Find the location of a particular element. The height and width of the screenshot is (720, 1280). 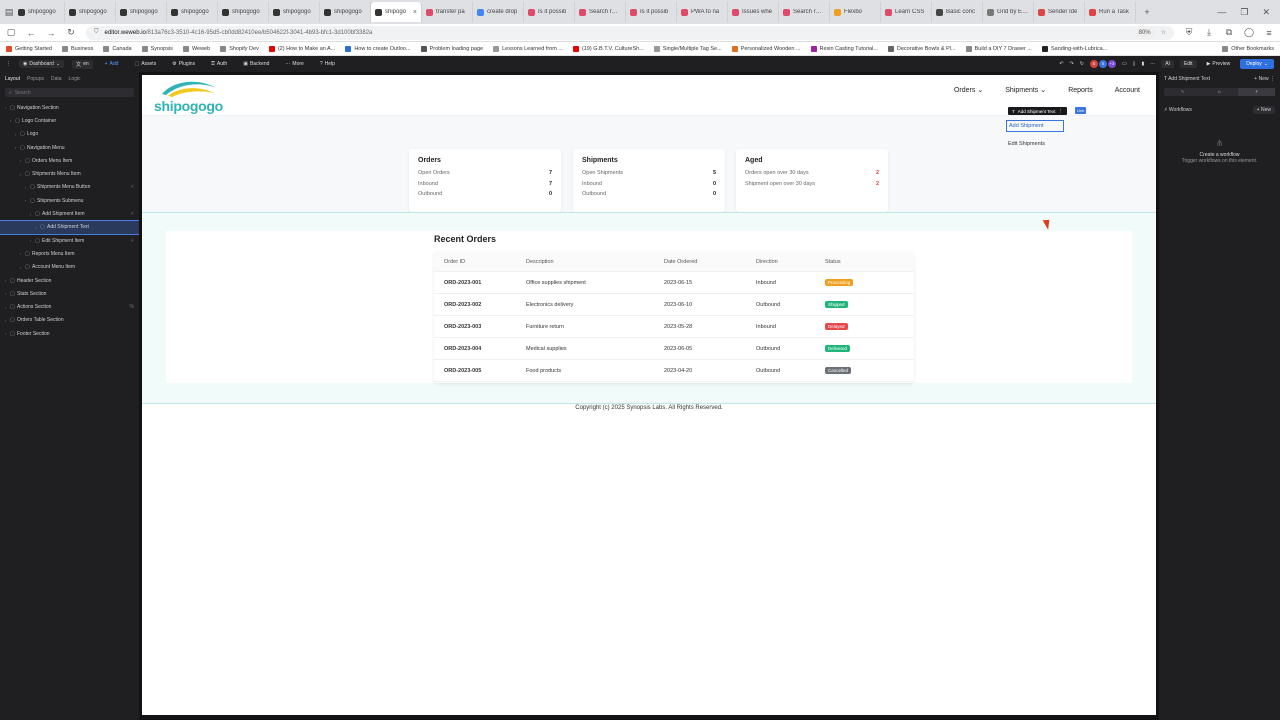

sidebar-icon: ⋮ is located at coordinates (8, 64).